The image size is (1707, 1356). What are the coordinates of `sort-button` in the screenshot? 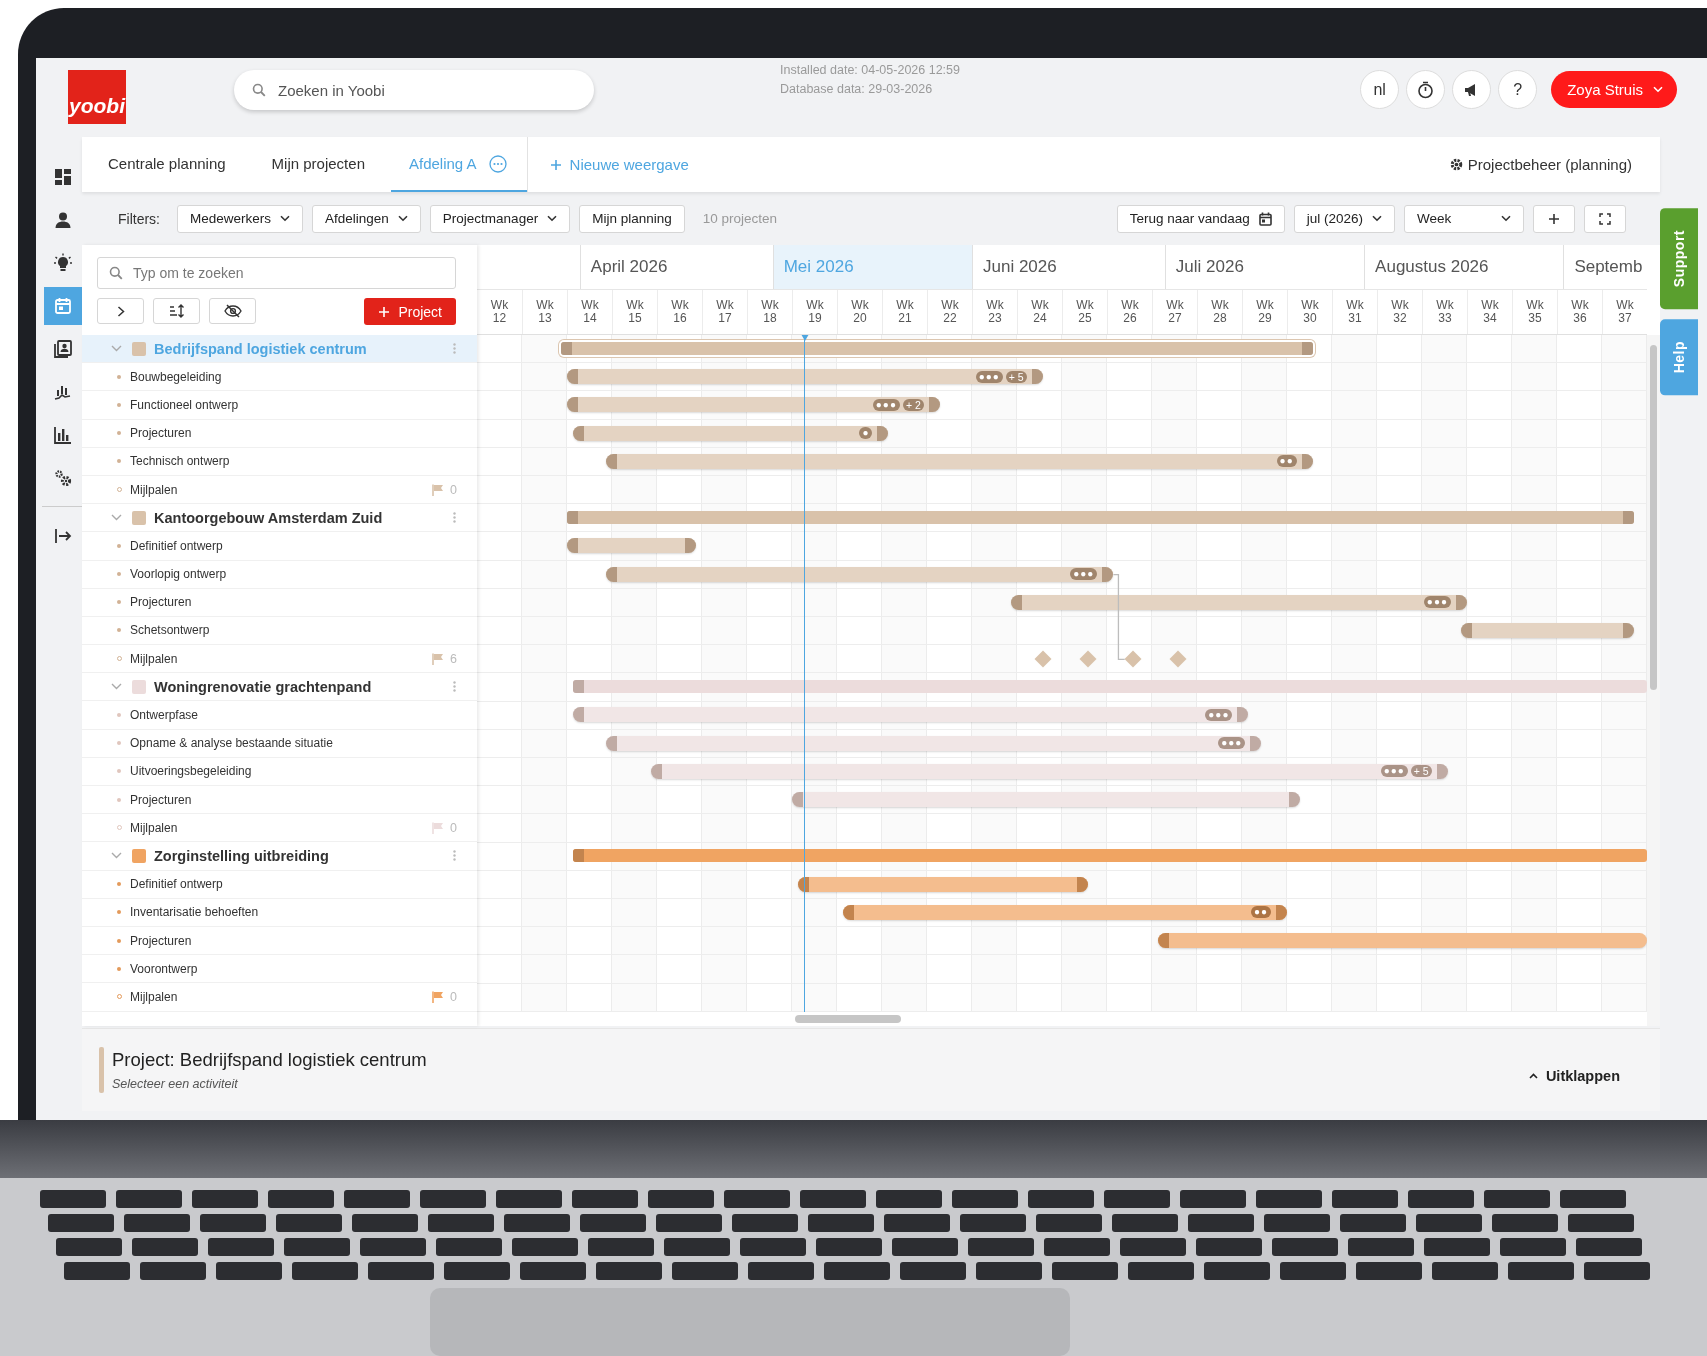 It's located at (176, 311).